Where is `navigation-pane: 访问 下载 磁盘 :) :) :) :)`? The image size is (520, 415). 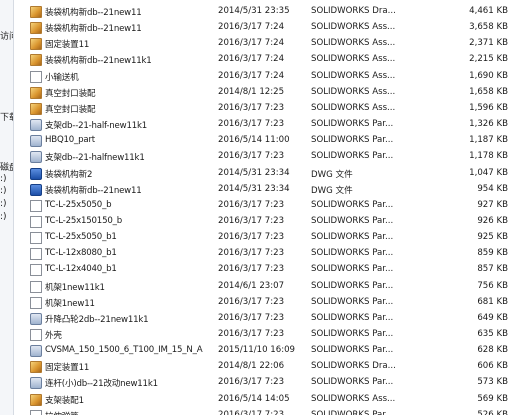
navigation-pane: 访问 下载 磁盘 :) :) :) :) is located at coordinates (7, 207).